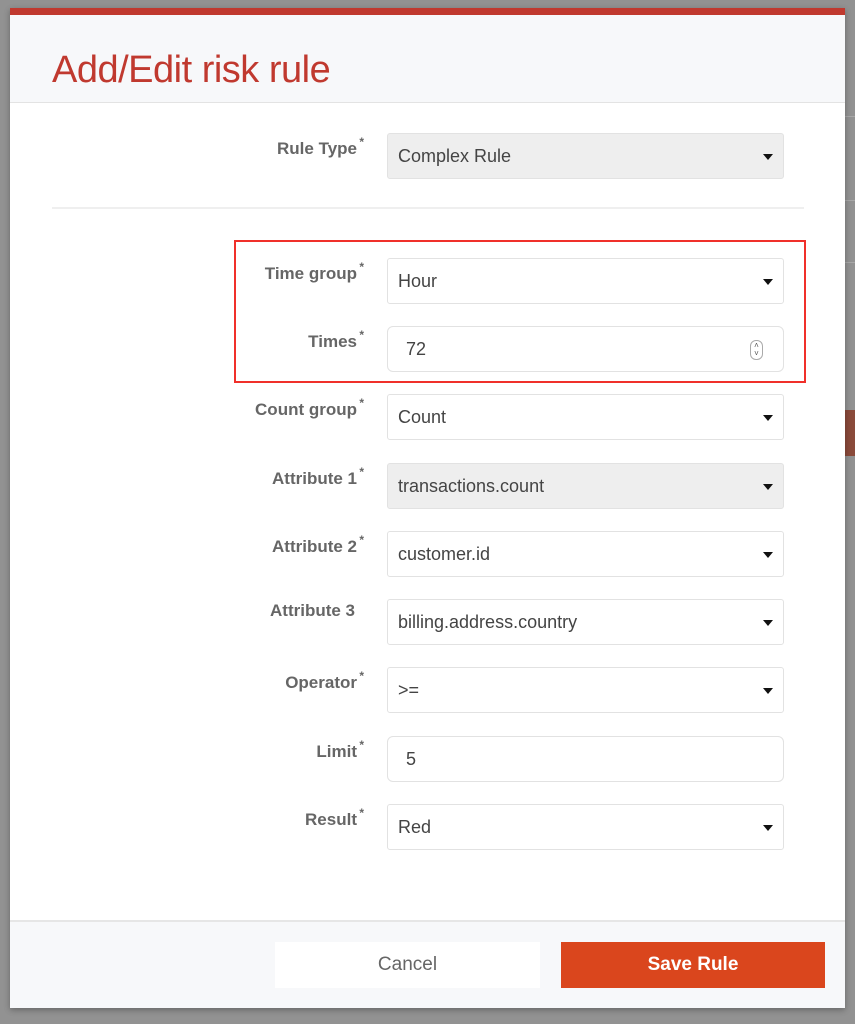 This screenshot has height=1024, width=855. What do you see at coordinates (585, 759) in the screenshot?
I see `limit-input: 5` at bounding box center [585, 759].